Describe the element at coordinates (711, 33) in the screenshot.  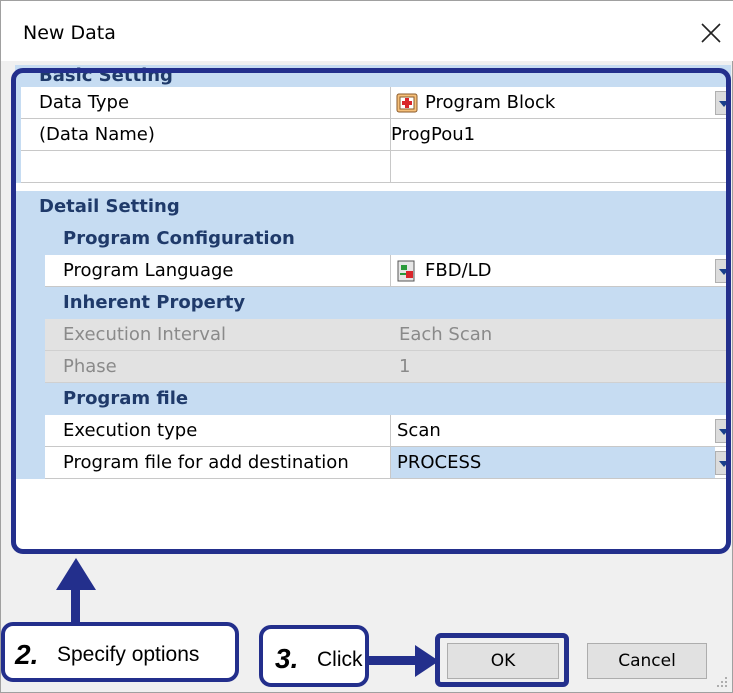
I see `close-icon` at that location.